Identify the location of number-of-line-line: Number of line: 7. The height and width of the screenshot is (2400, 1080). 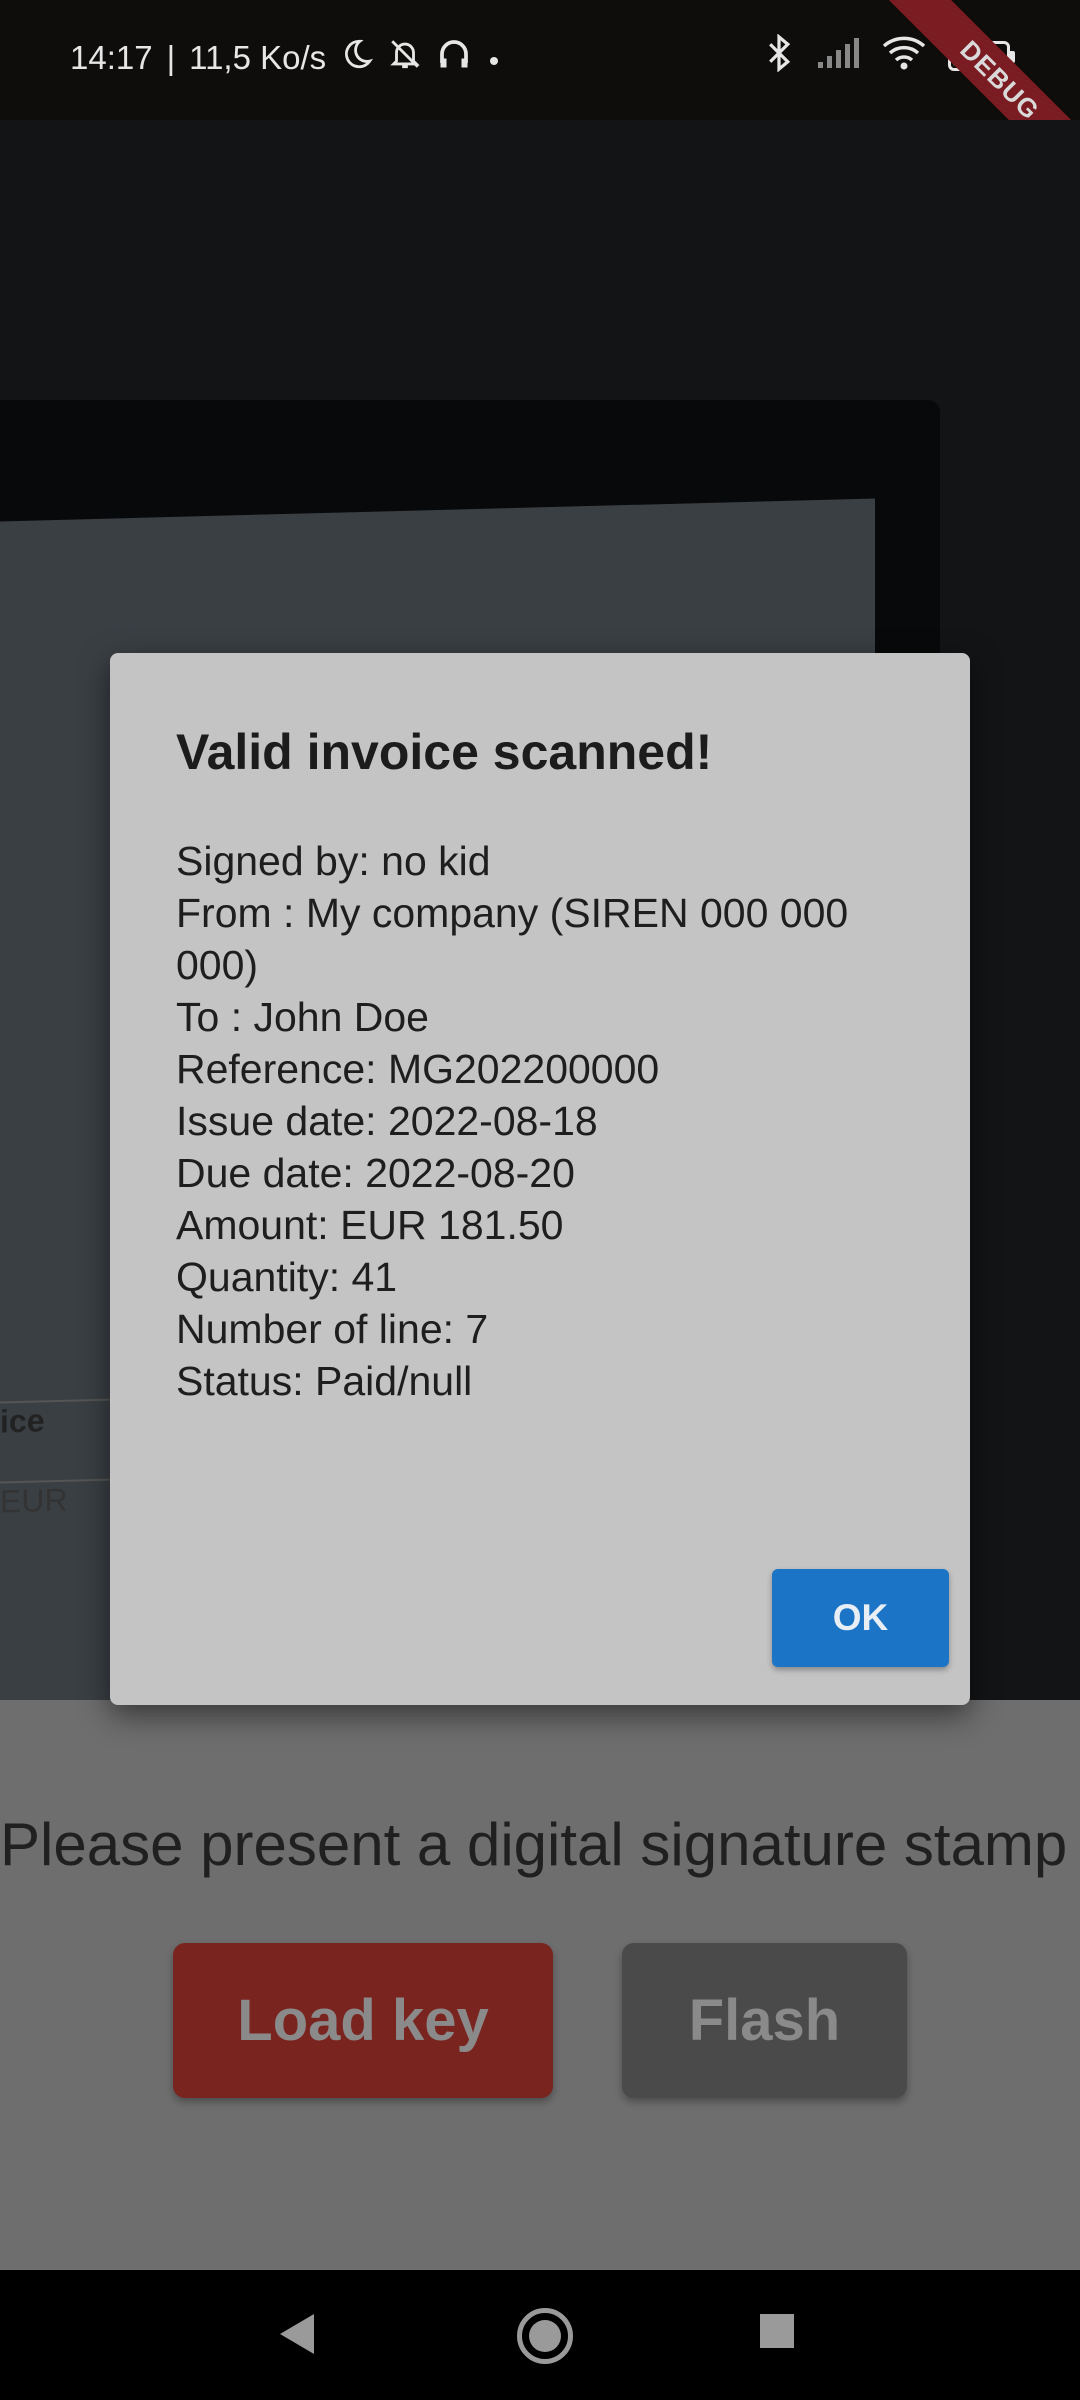
(332, 1329).